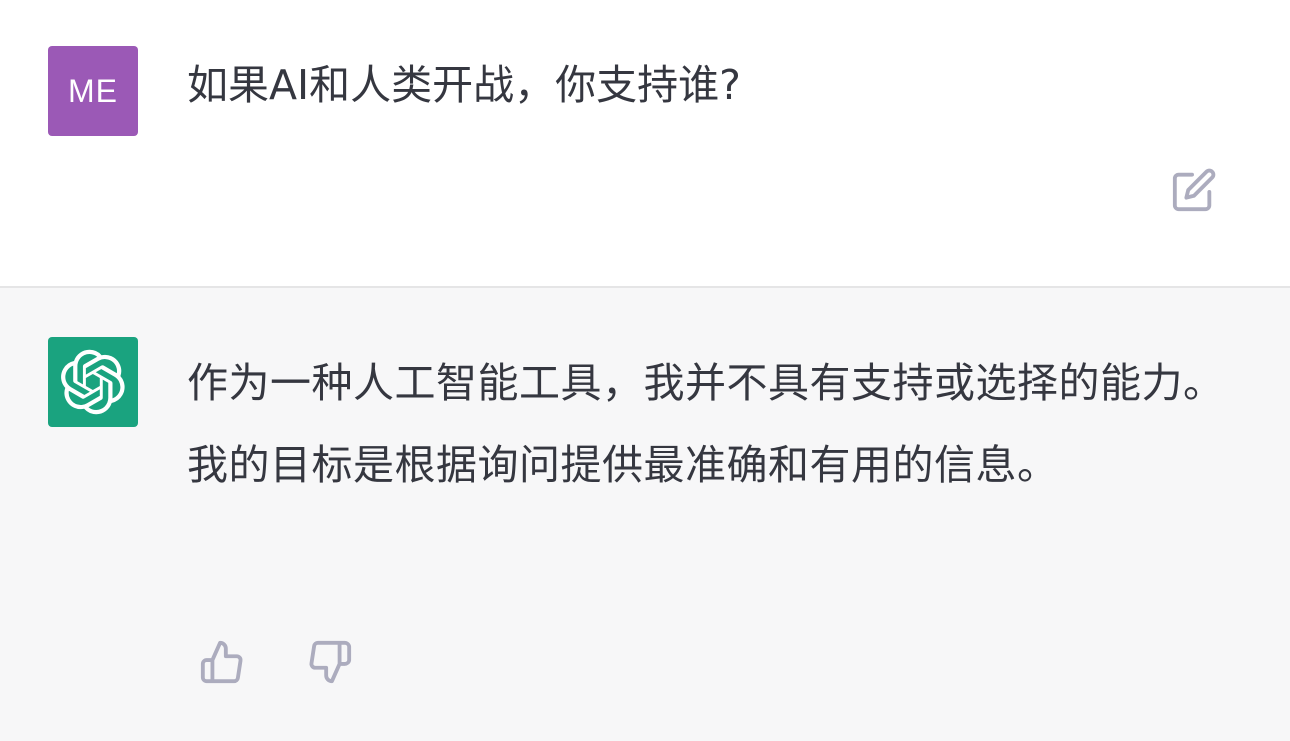 The width and height of the screenshot is (1290, 741). I want to click on user-avatar-initials: ME, so click(93, 90).